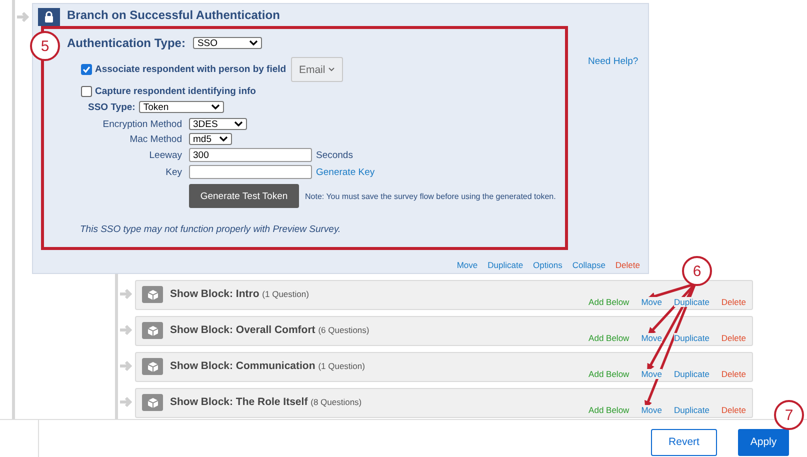 Image resolution: width=807 pixels, height=457 pixels. What do you see at coordinates (165, 155) in the screenshot?
I see `field-label: Leeway` at bounding box center [165, 155].